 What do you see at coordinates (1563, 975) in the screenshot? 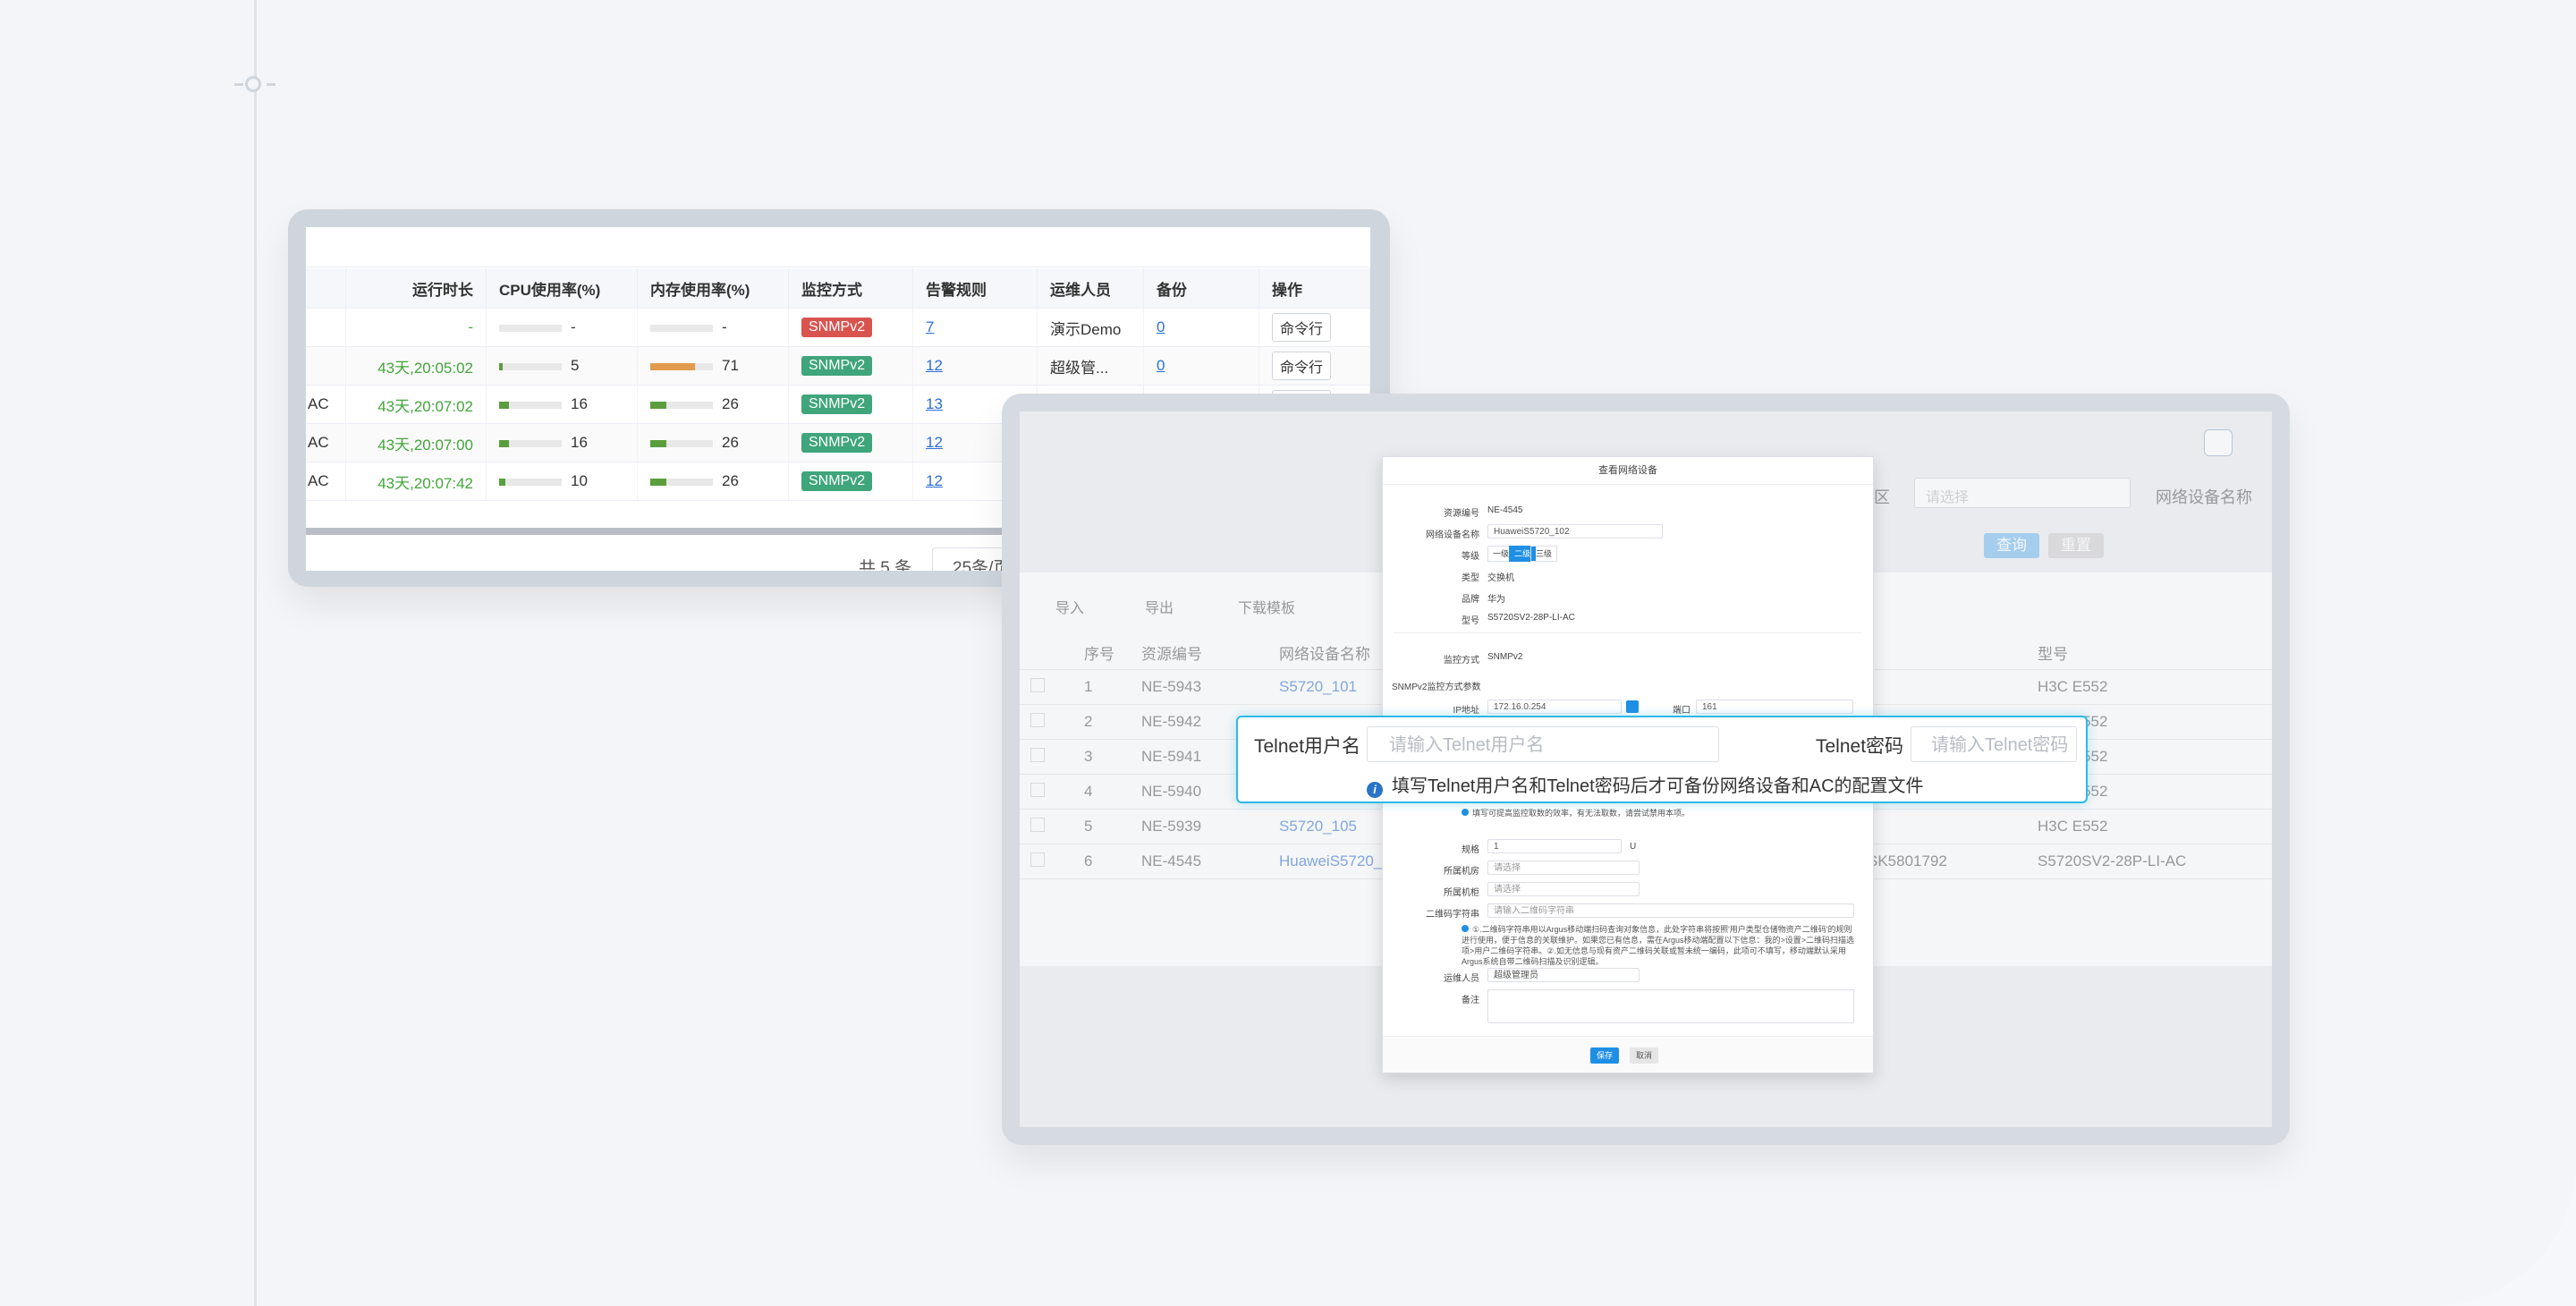
I see `ops-select: 超级管理员` at bounding box center [1563, 975].